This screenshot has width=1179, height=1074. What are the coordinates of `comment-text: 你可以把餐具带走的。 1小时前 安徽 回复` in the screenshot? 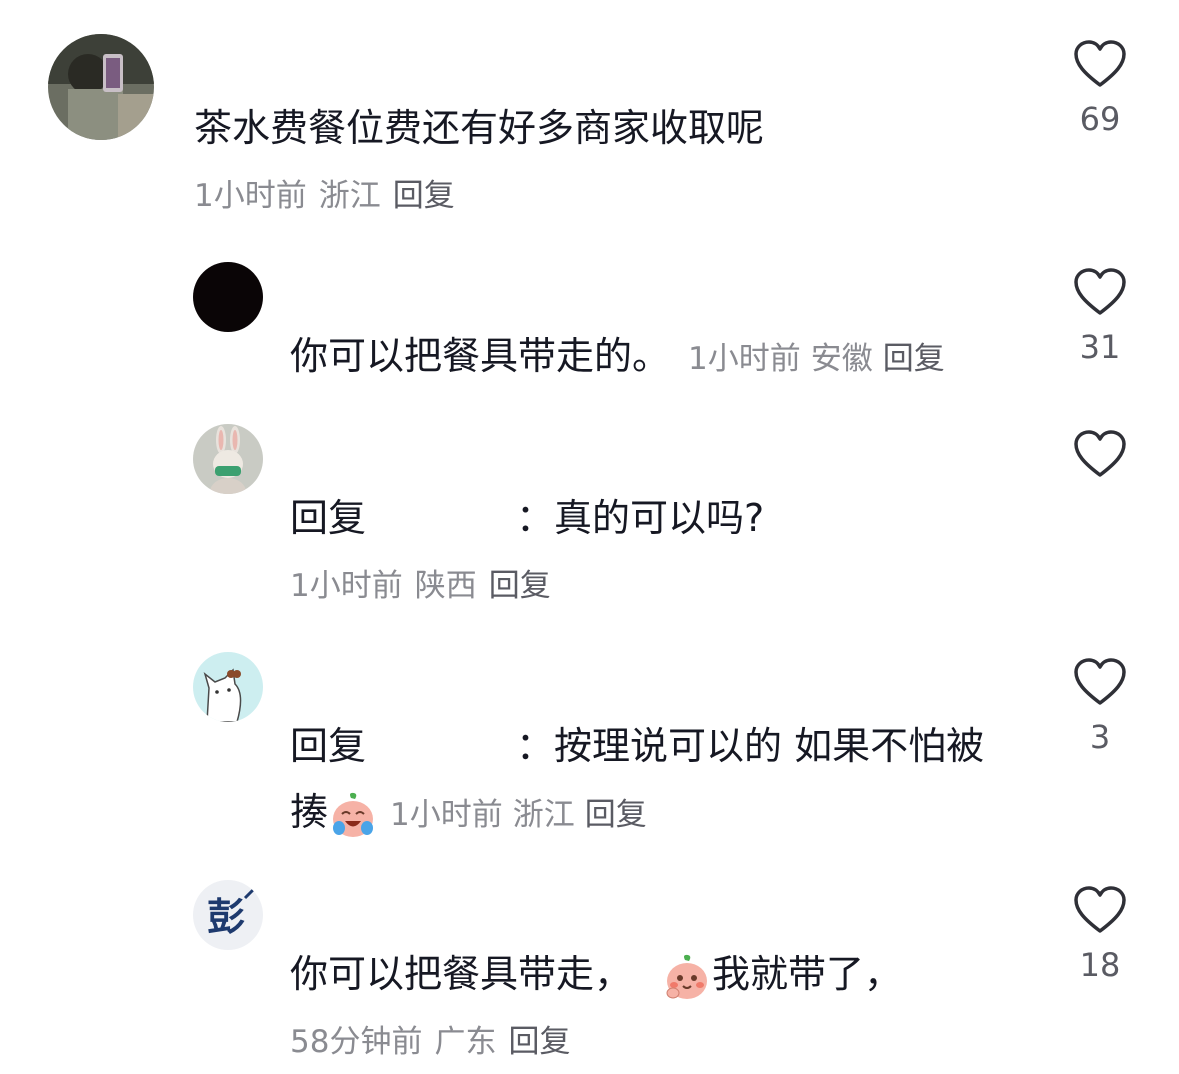 It's located at (622, 357).